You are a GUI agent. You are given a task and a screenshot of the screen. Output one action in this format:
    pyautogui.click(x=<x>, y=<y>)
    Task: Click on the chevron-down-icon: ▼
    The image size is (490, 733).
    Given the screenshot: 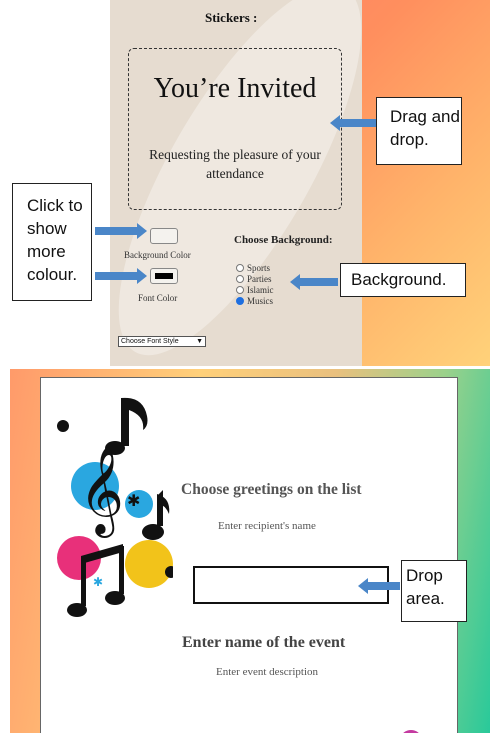 What is the action you would take?
    pyautogui.click(x=199, y=341)
    